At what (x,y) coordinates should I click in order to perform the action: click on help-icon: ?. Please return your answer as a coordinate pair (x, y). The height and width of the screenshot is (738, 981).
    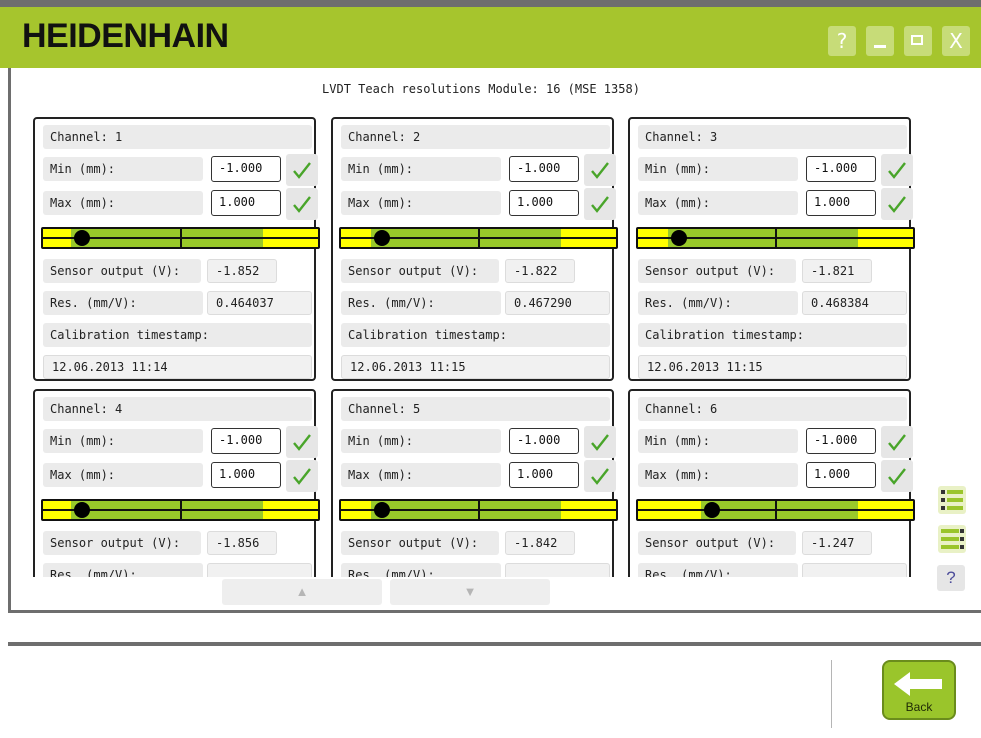
    Looking at the image, I should click on (842, 41).